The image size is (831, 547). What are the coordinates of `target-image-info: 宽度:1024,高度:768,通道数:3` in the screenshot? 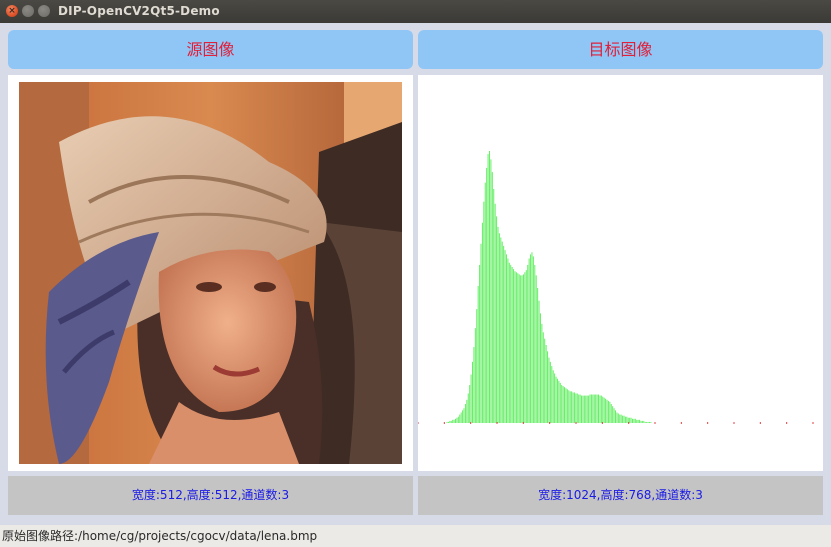 It's located at (620, 495).